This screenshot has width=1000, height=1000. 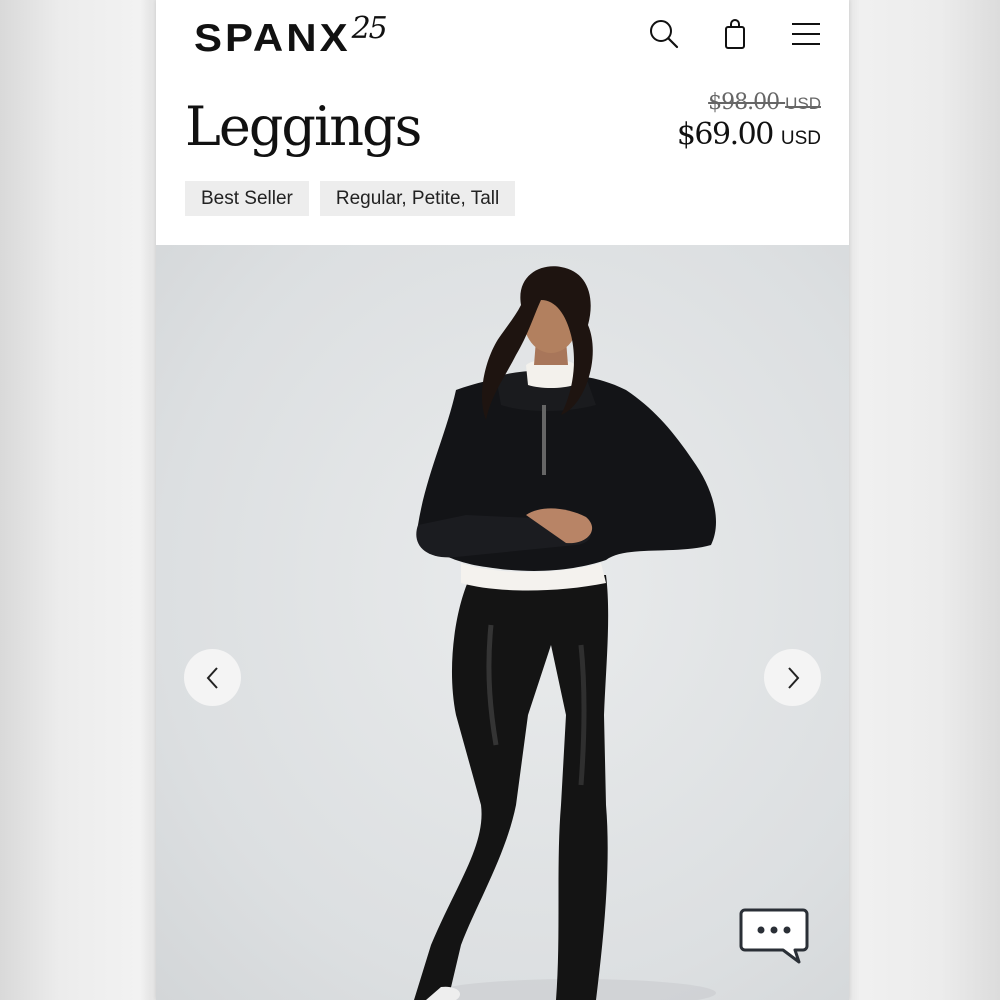 What do you see at coordinates (272, 37) in the screenshot?
I see `logo-wordmark: SPANX` at bounding box center [272, 37].